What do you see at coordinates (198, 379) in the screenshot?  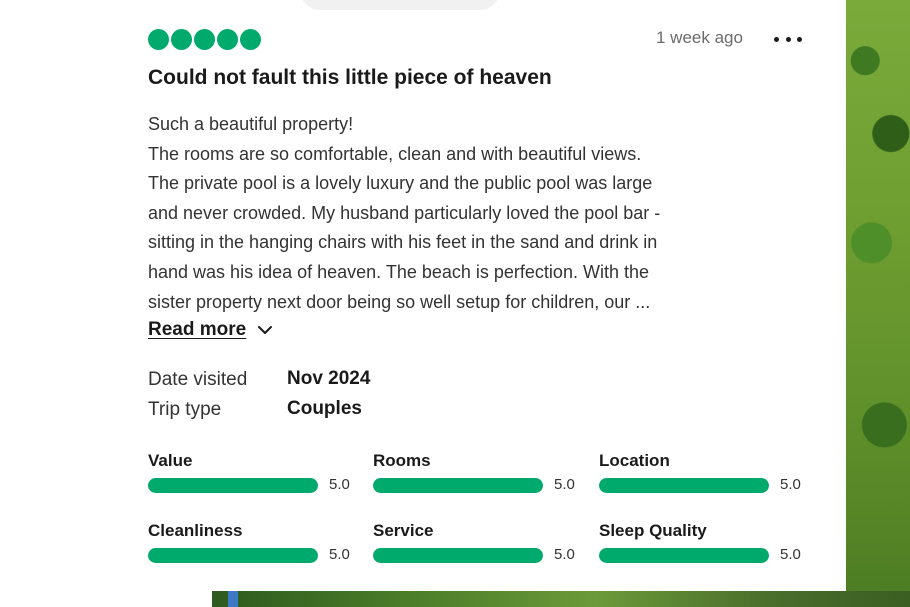 I see `date-visited-label: Date visited` at bounding box center [198, 379].